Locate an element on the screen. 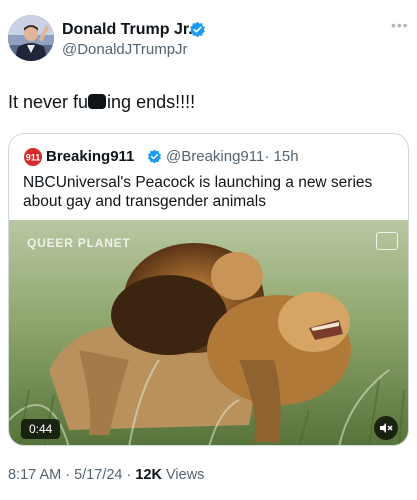 The width and height of the screenshot is (417, 500). media-settings-icon is located at coordinates (387, 241).